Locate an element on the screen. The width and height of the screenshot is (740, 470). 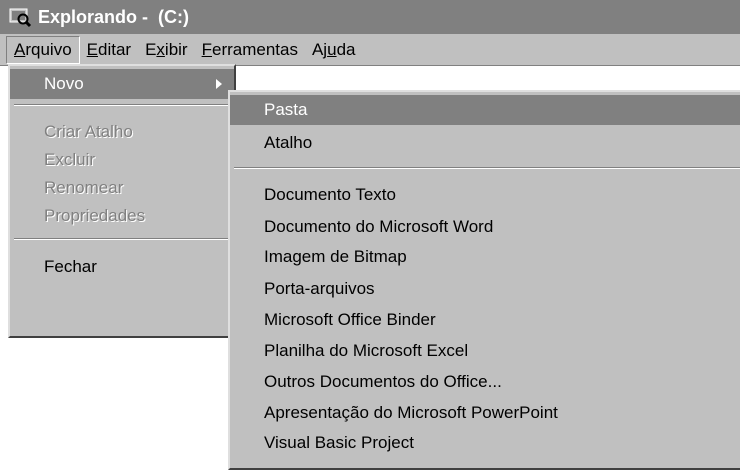
menu-ferramentas-rest: erramentas is located at coordinates (254, 49).